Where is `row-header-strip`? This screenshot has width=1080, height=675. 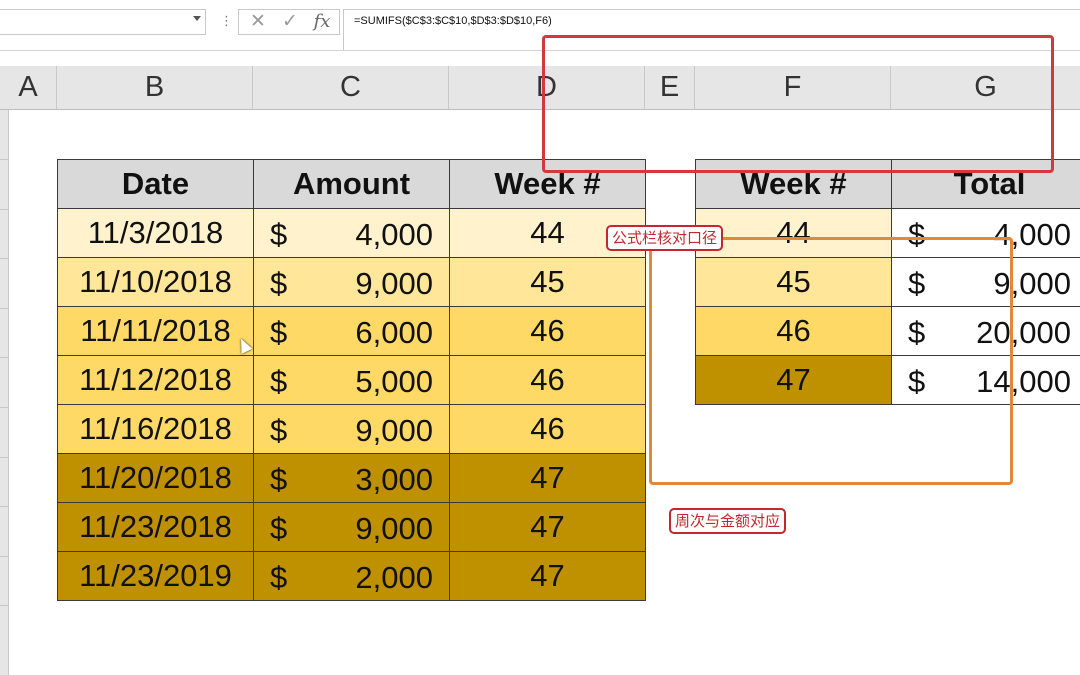 row-header-strip is located at coordinates (4, 392).